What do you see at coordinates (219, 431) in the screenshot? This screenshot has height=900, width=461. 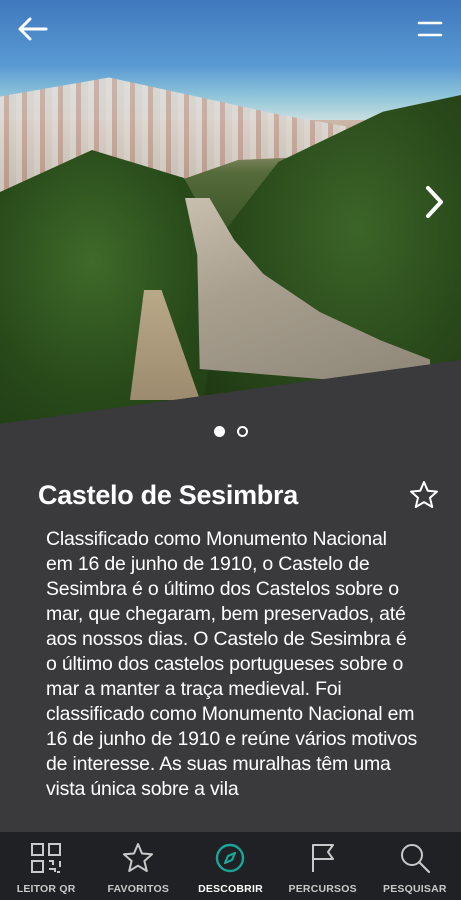 I see `pagination-dot-active` at bounding box center [219, 431].